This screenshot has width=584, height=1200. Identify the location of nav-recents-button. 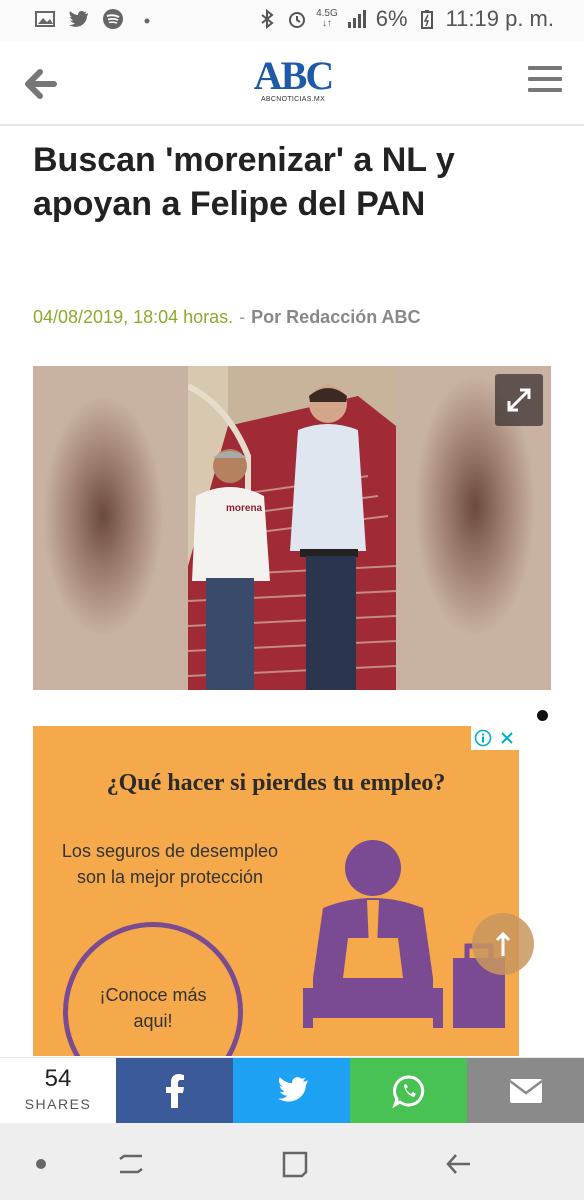
(131, 1164).